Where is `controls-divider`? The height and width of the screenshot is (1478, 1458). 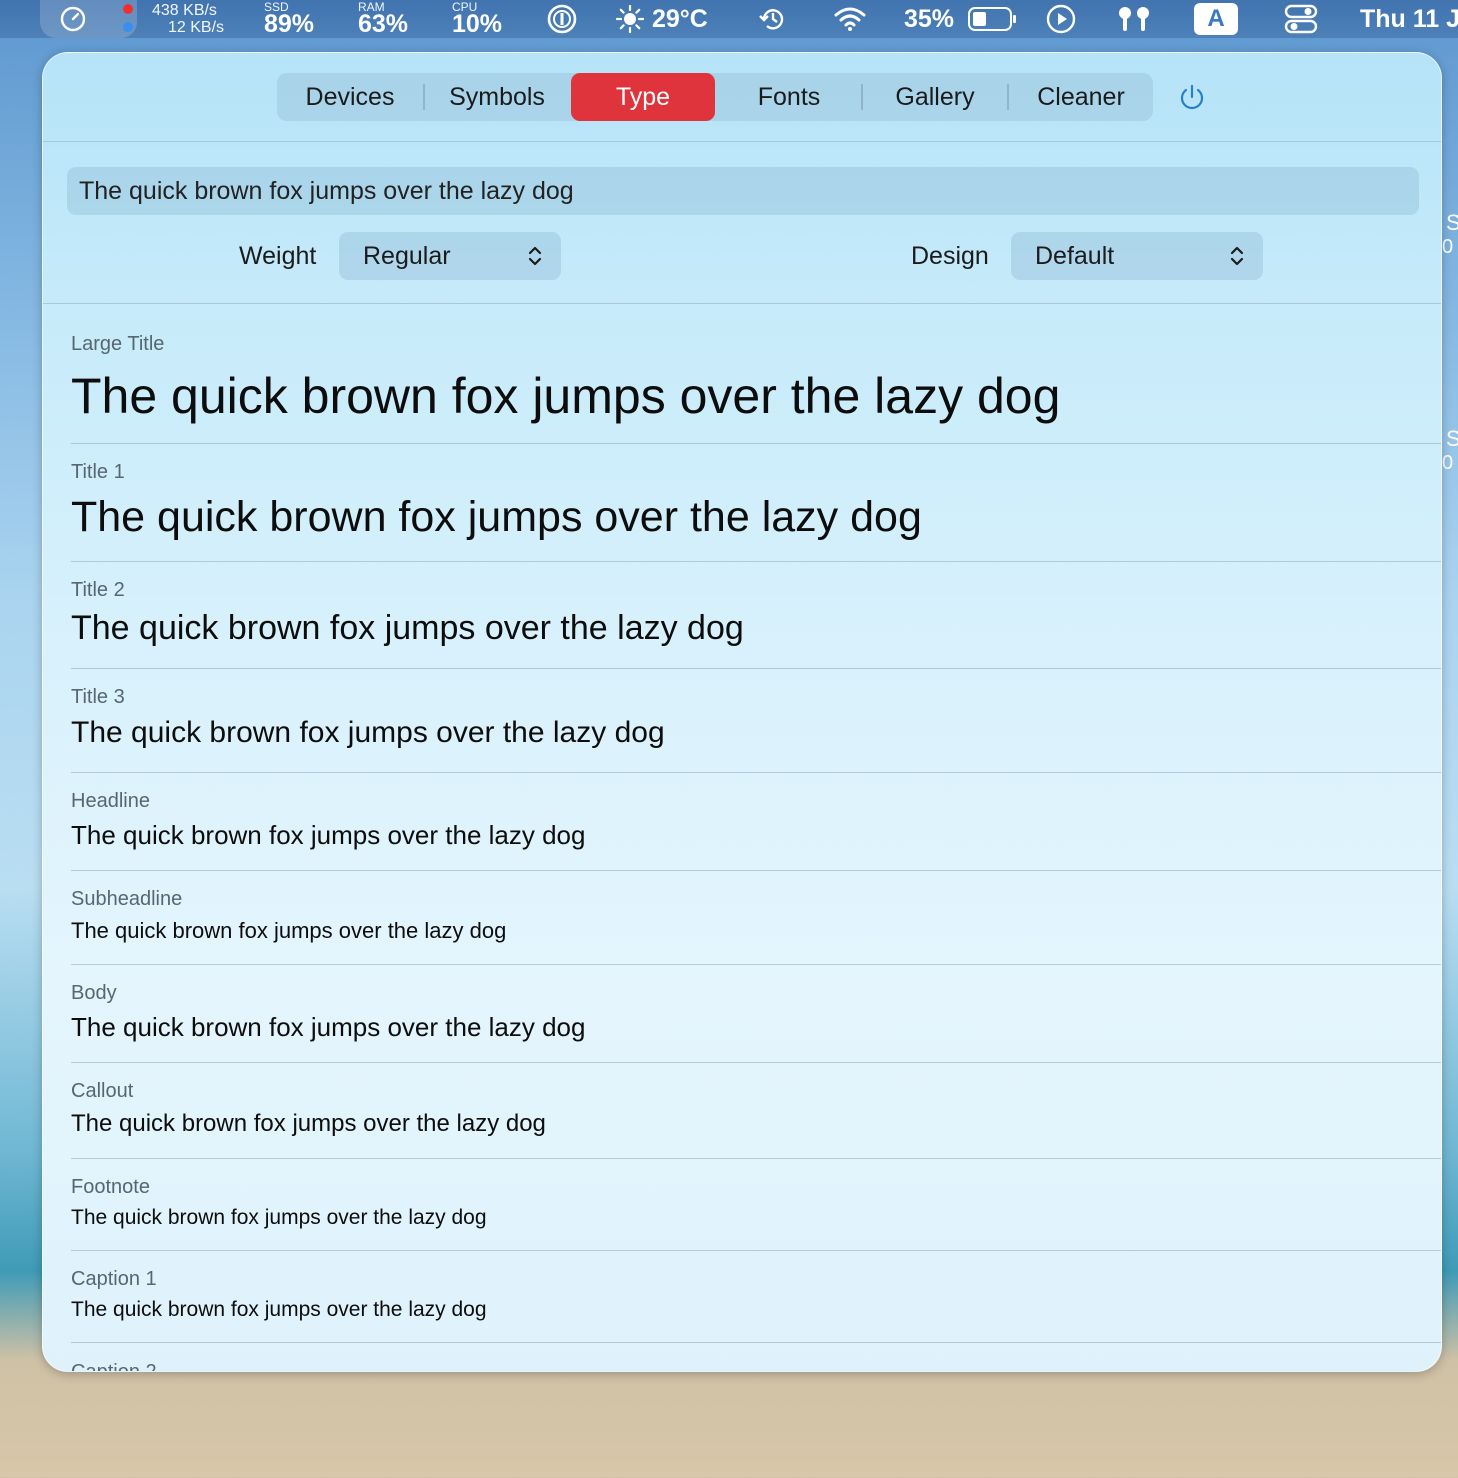 controls-divider is located at coordinates (742, 303).